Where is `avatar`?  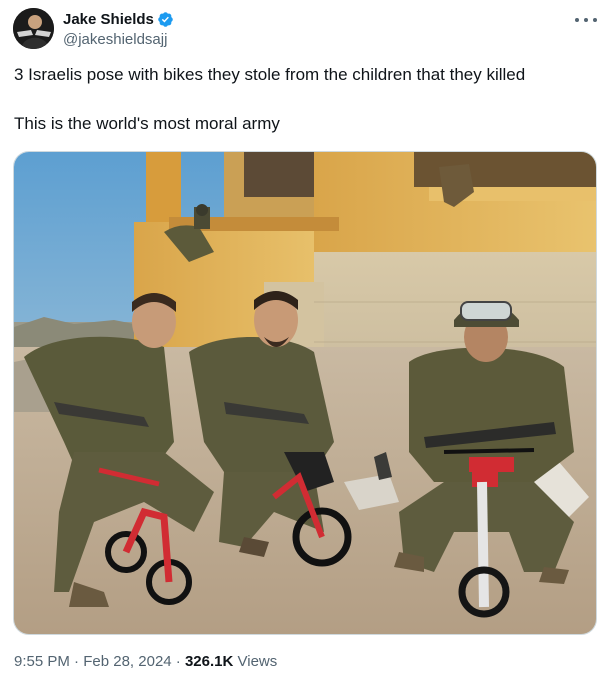 avatar is located at coordinates (33, 28).